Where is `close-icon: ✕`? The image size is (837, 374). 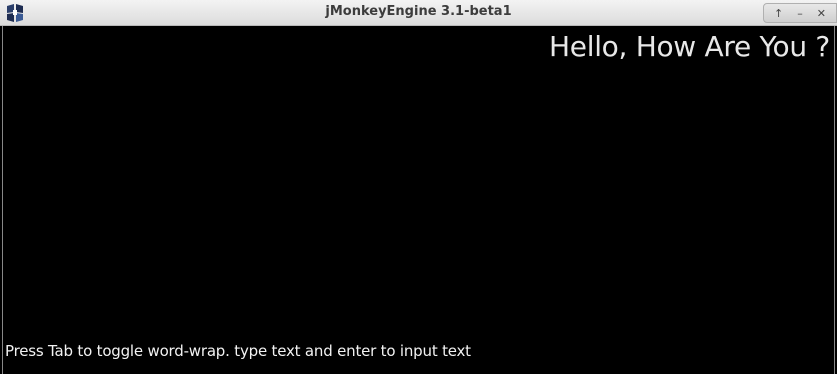 close-icon: ✕ is located at coordinates (821, 13).